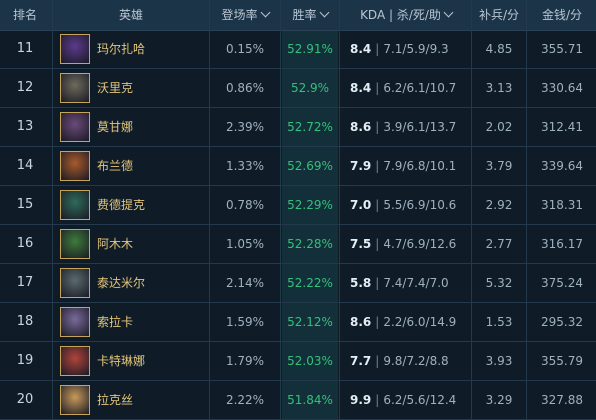 The image size is (596, 420). Describe the element at coordinates (361, 361) in the screenshot. I see `kda-value: 7.7` at that location.